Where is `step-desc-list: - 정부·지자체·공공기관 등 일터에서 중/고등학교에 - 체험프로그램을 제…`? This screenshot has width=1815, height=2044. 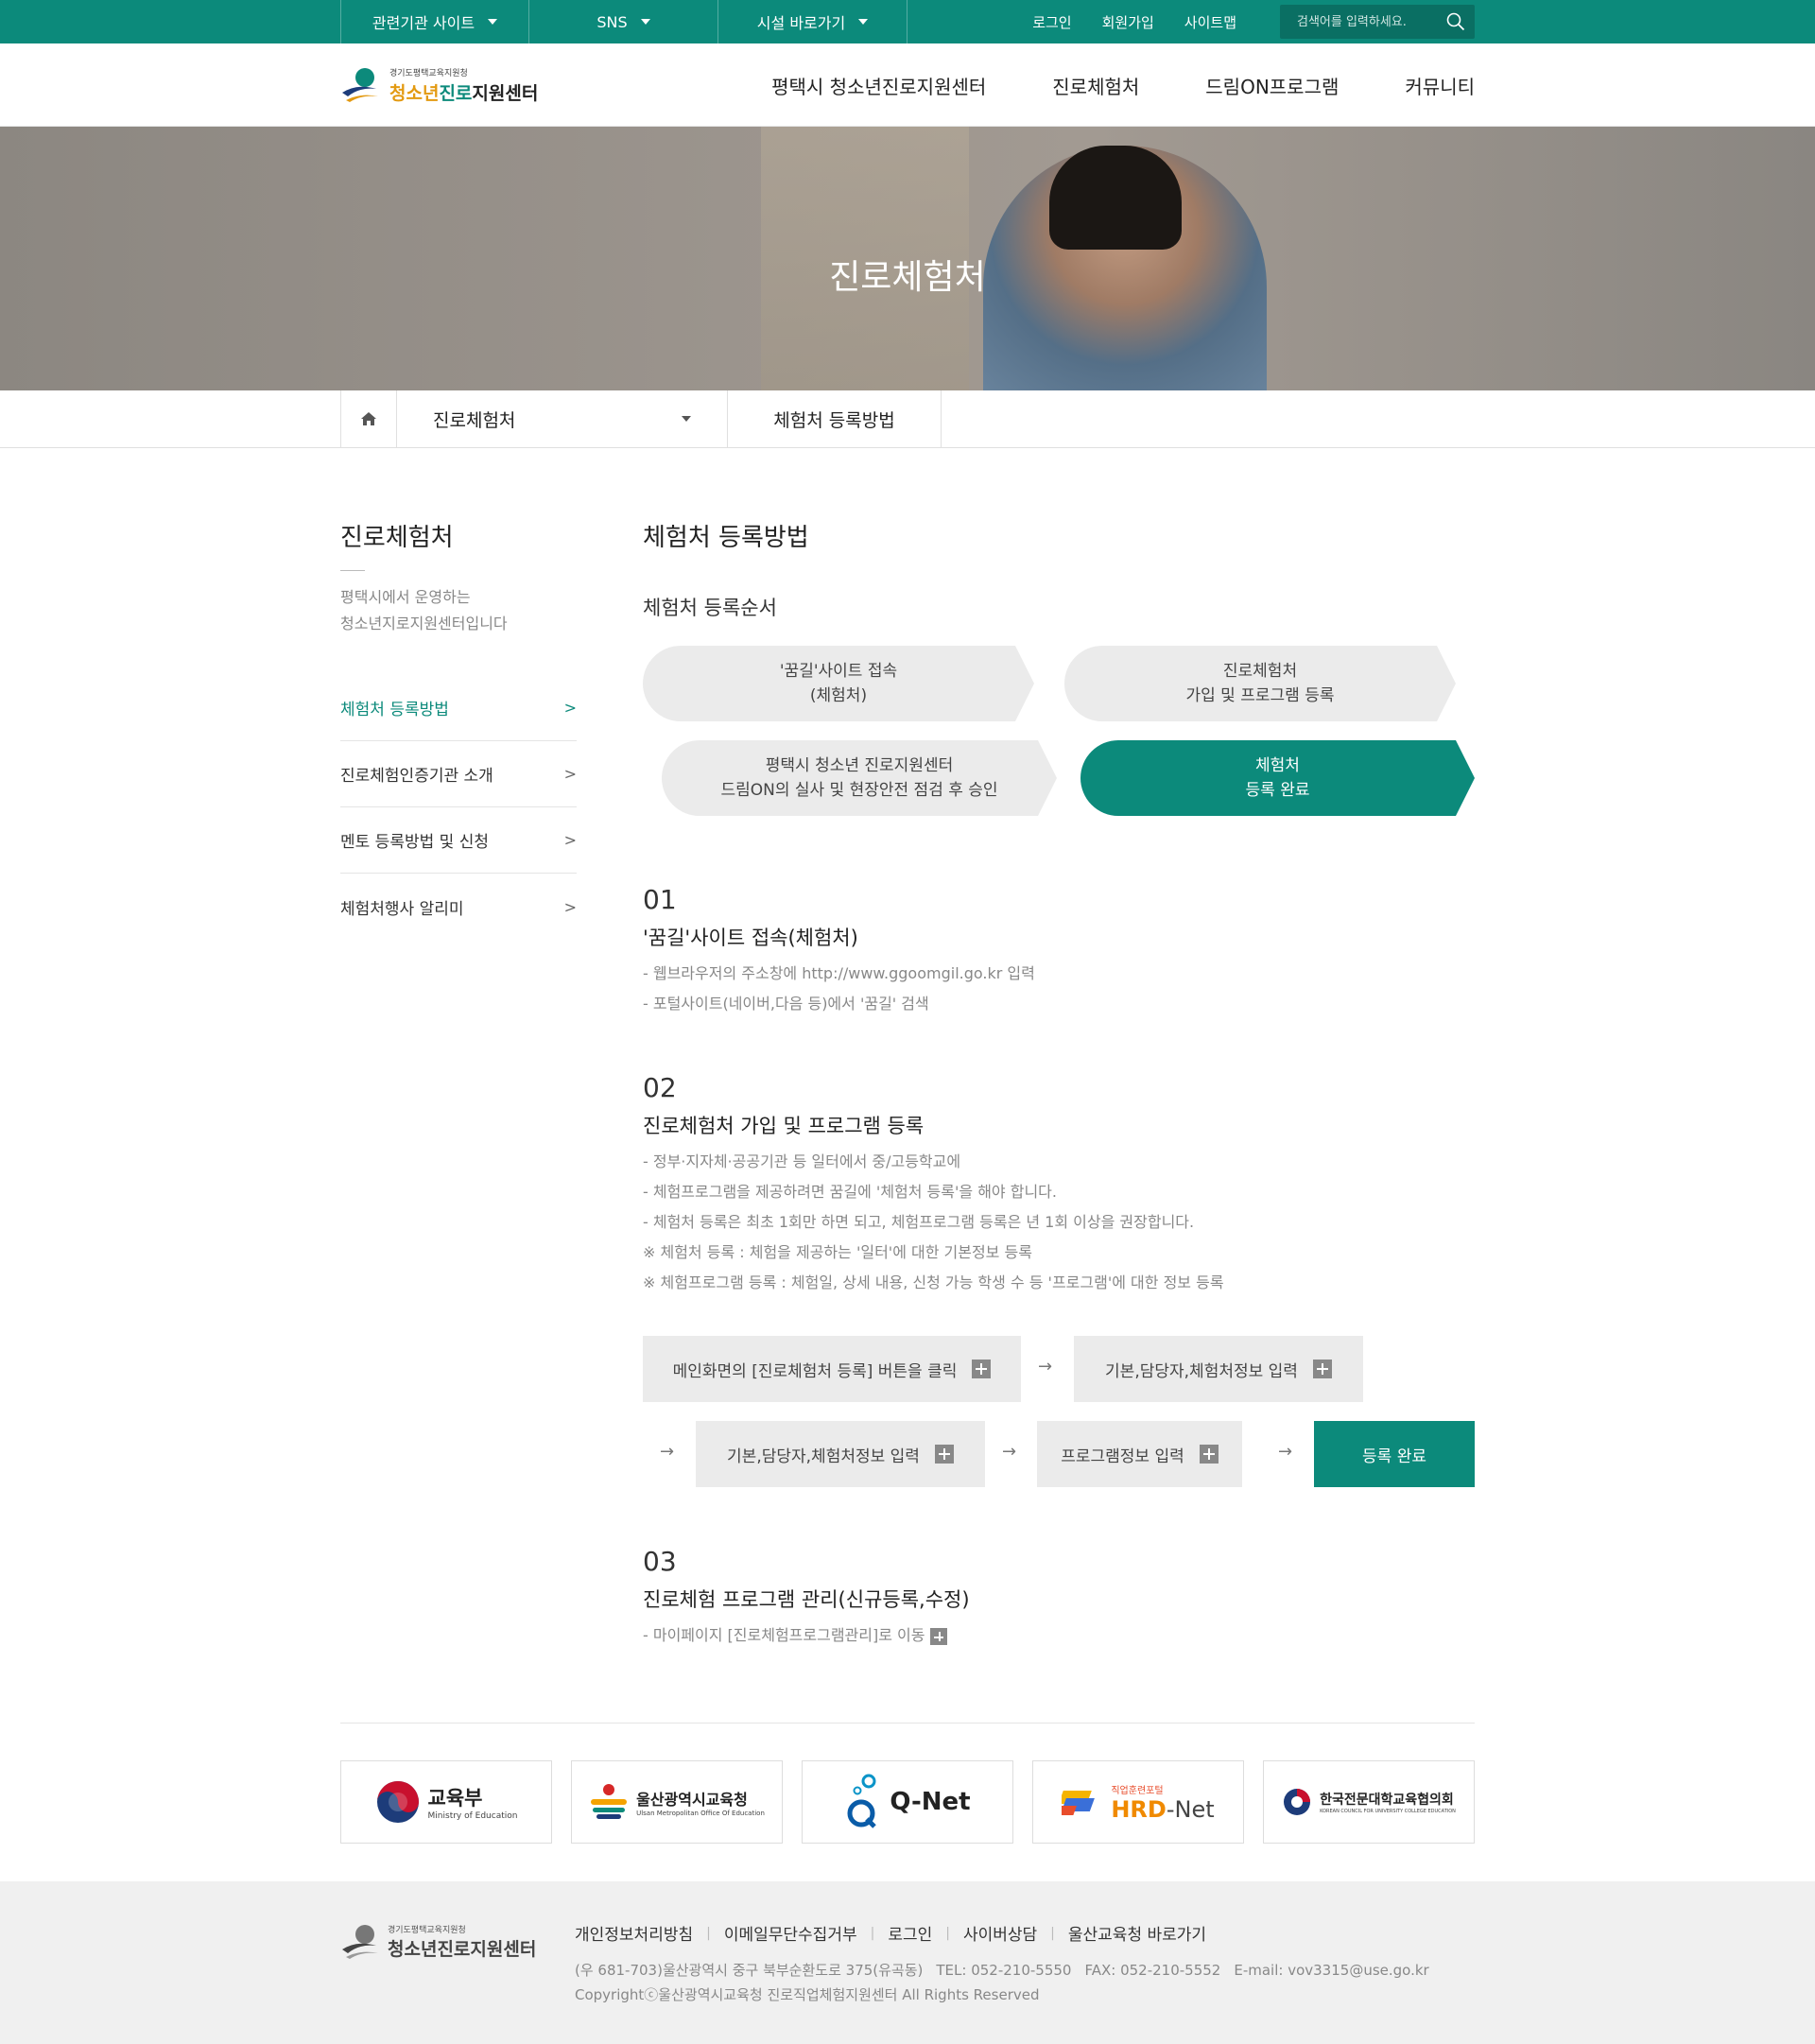 step-desc-list: - 정부·지자체·공공기관 등 일터에서 중/고등학교에 - 체험프로그램을 제… is located at coordinates (1059, 1222).